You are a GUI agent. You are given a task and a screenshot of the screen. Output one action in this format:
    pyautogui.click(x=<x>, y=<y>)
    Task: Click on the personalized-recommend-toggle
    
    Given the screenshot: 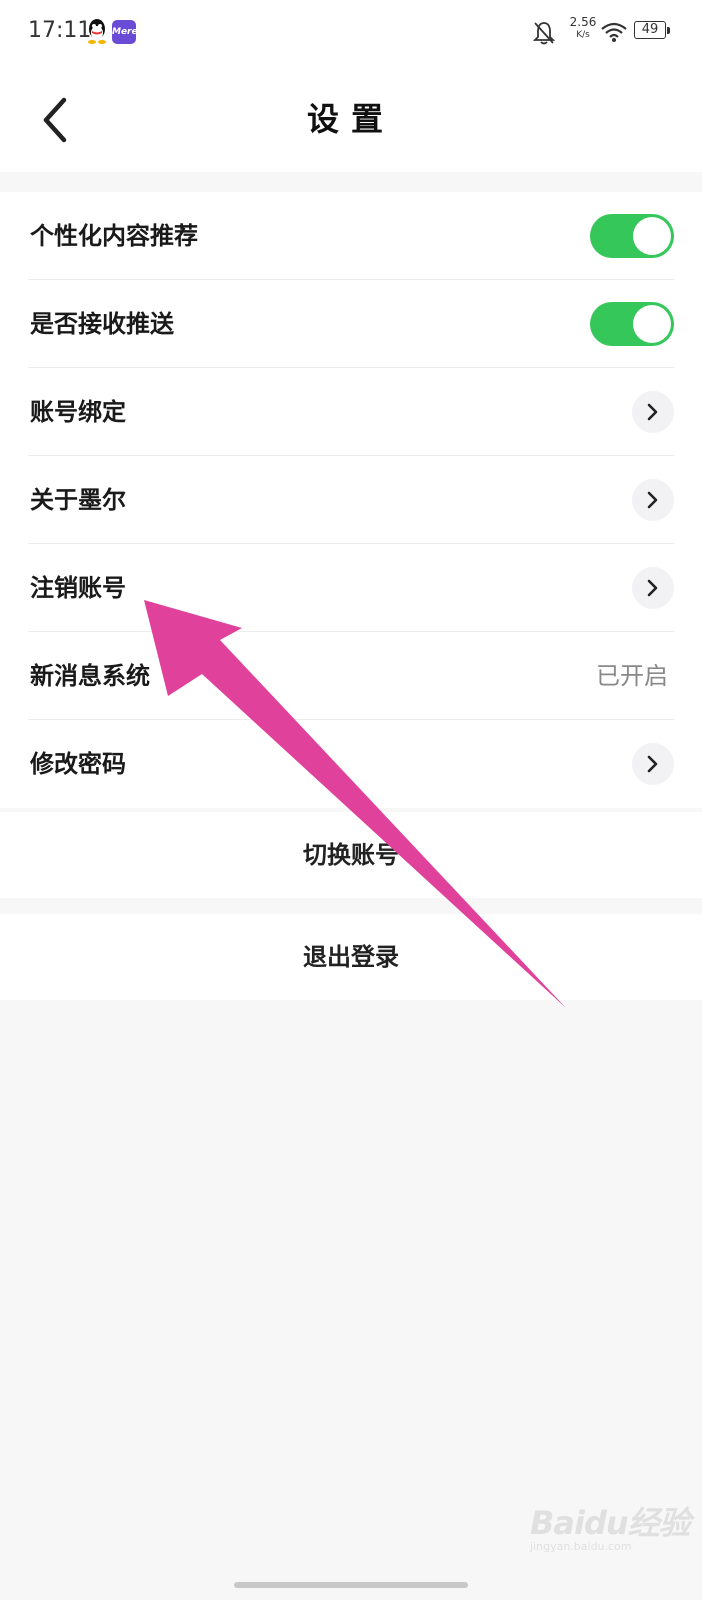 What is the action you would take?
    pyautogui.click(x=632, y=236)
    